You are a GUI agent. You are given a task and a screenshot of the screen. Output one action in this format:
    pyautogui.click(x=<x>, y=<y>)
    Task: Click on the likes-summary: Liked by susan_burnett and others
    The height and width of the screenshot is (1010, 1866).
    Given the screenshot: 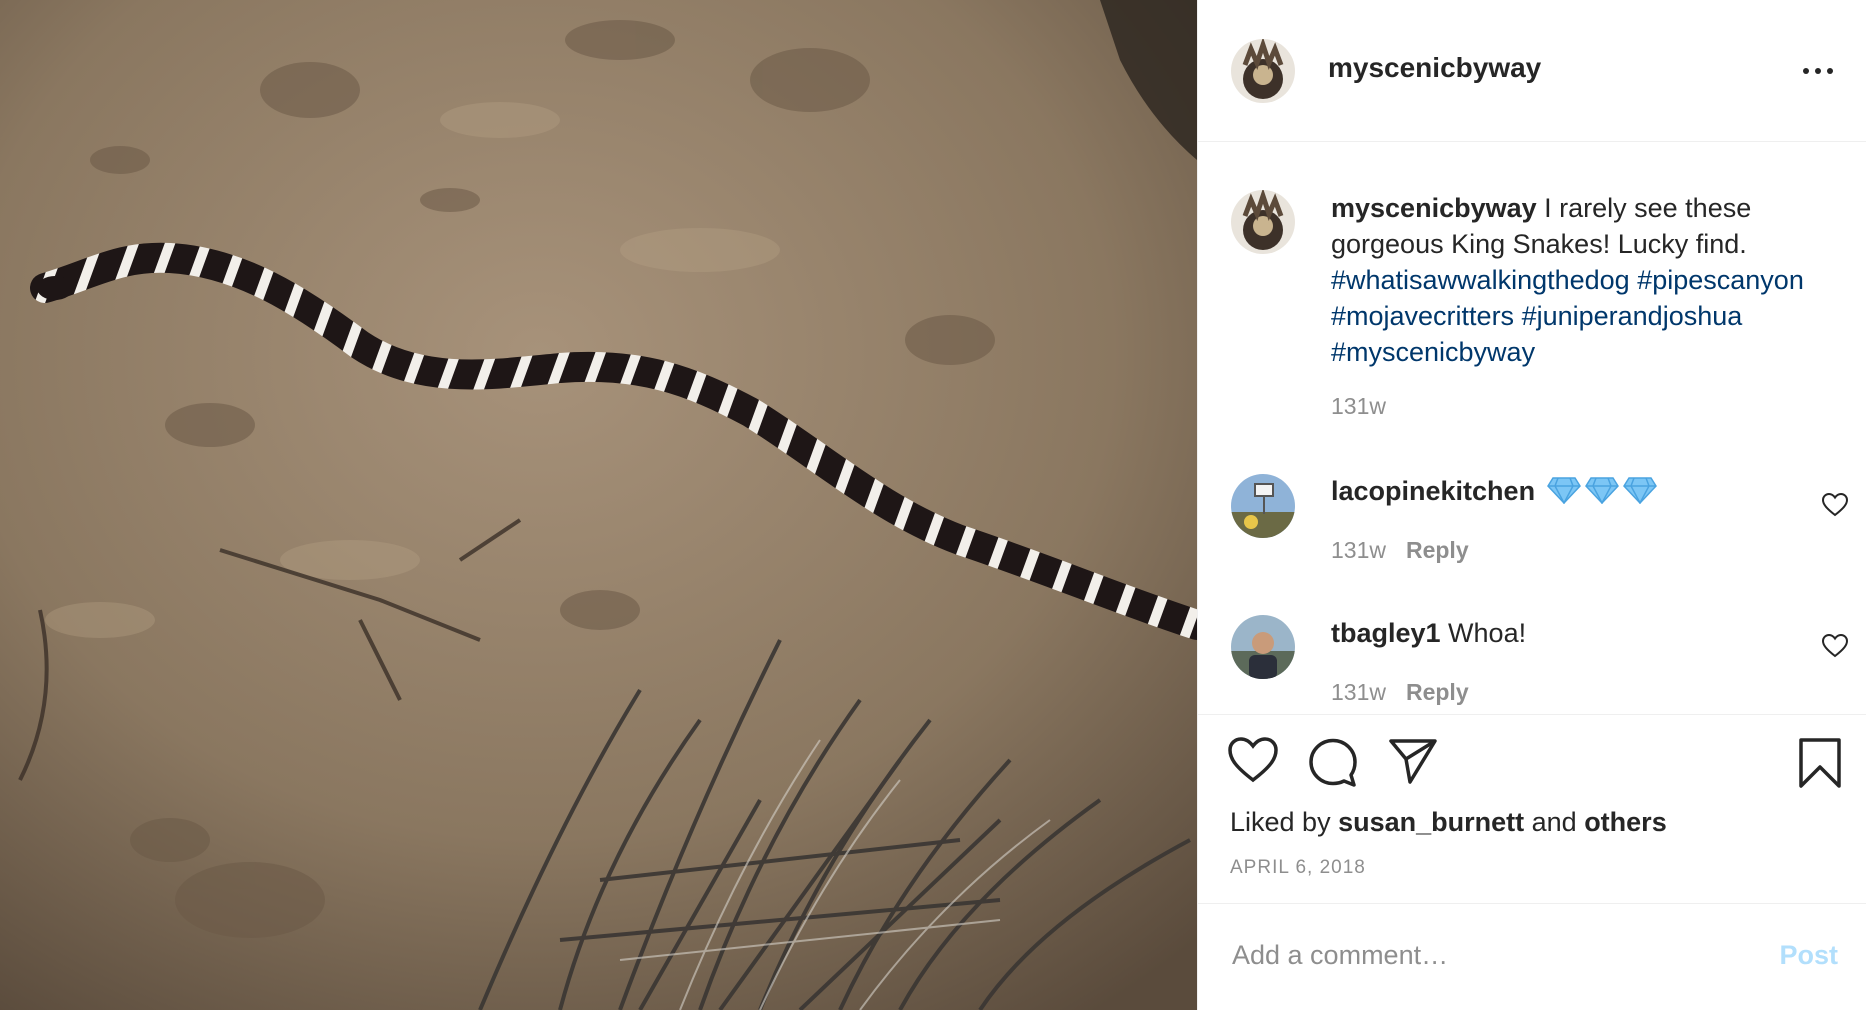 What is the action you would take?
    pyautogui.click(x=1448, y=822)
    